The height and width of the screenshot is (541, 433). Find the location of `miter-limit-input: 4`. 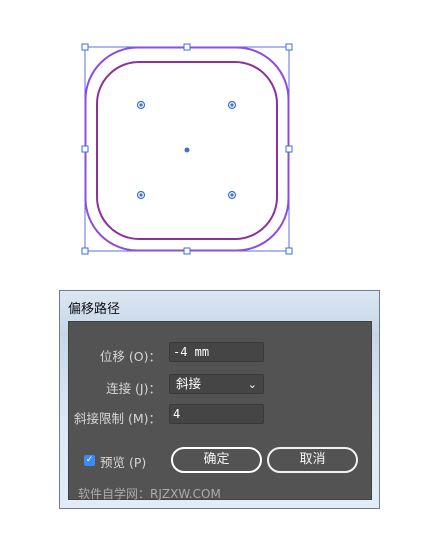

miter-limit-input: 4 is located at coordinates (216, 414).